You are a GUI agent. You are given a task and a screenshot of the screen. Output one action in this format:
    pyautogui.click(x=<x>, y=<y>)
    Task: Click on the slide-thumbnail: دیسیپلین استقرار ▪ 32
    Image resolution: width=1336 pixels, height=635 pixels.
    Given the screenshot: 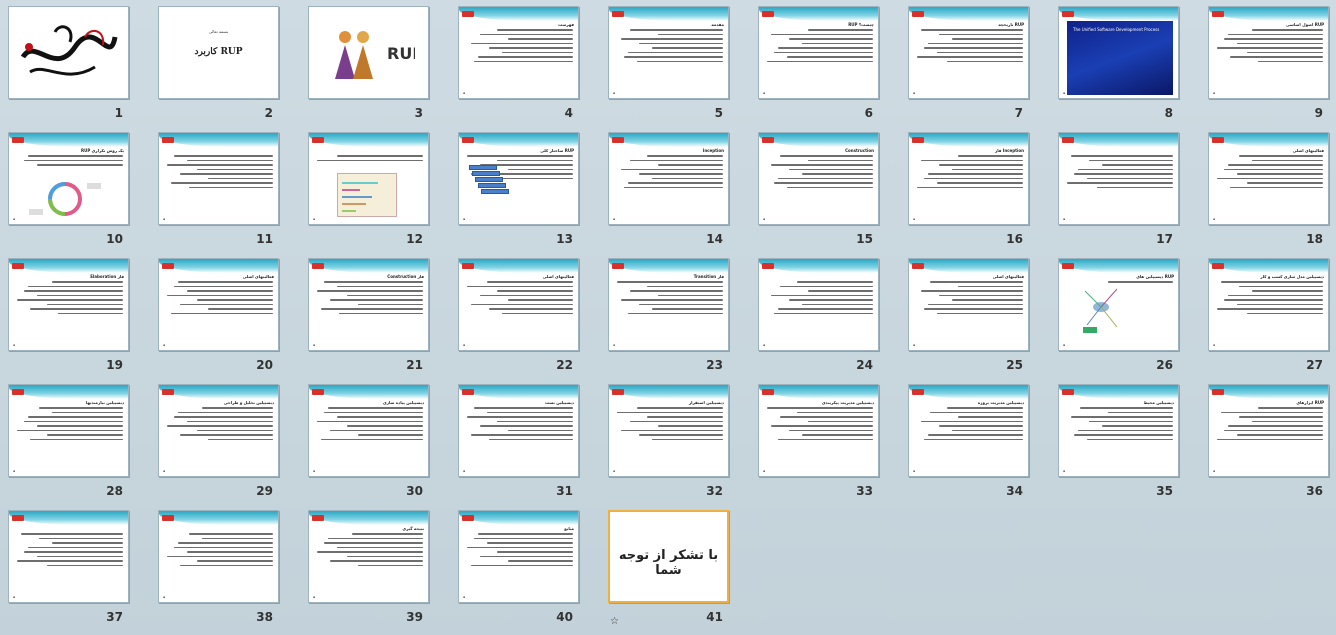 What is the action you would take?
    pyautogui.click(x=668, y=441)
    